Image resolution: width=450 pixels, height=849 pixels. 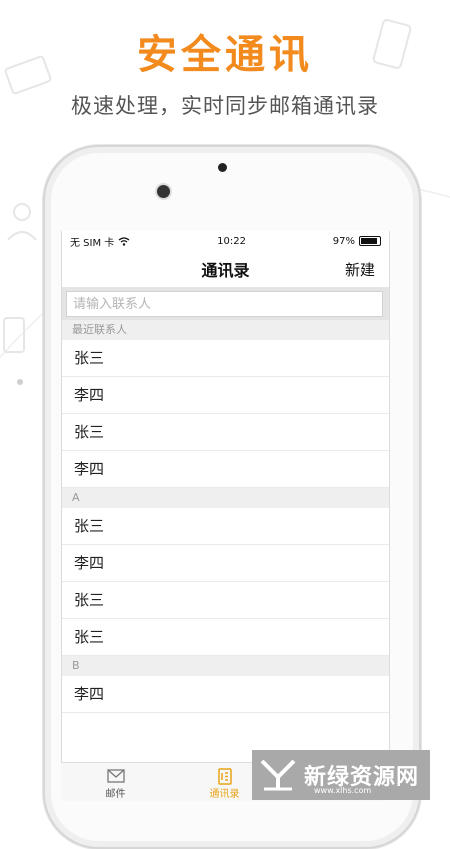 What do you see at coordinates (225, 55) in the screenshot?
I see `promo-title: 安全通讯` at bounding box center [225, 55].